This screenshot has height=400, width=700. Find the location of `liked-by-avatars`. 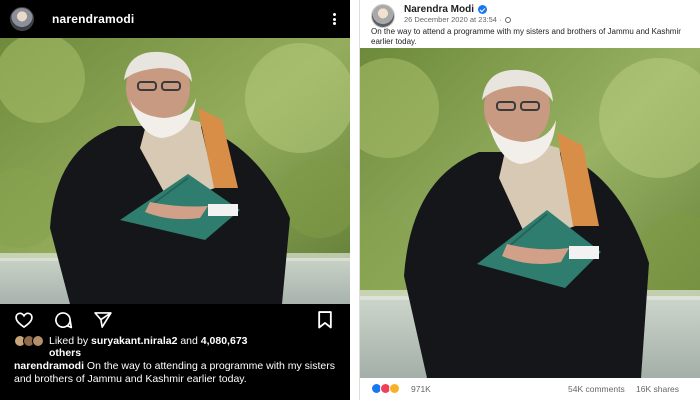

liked-by-avatars is located at coordinates (29, 341).